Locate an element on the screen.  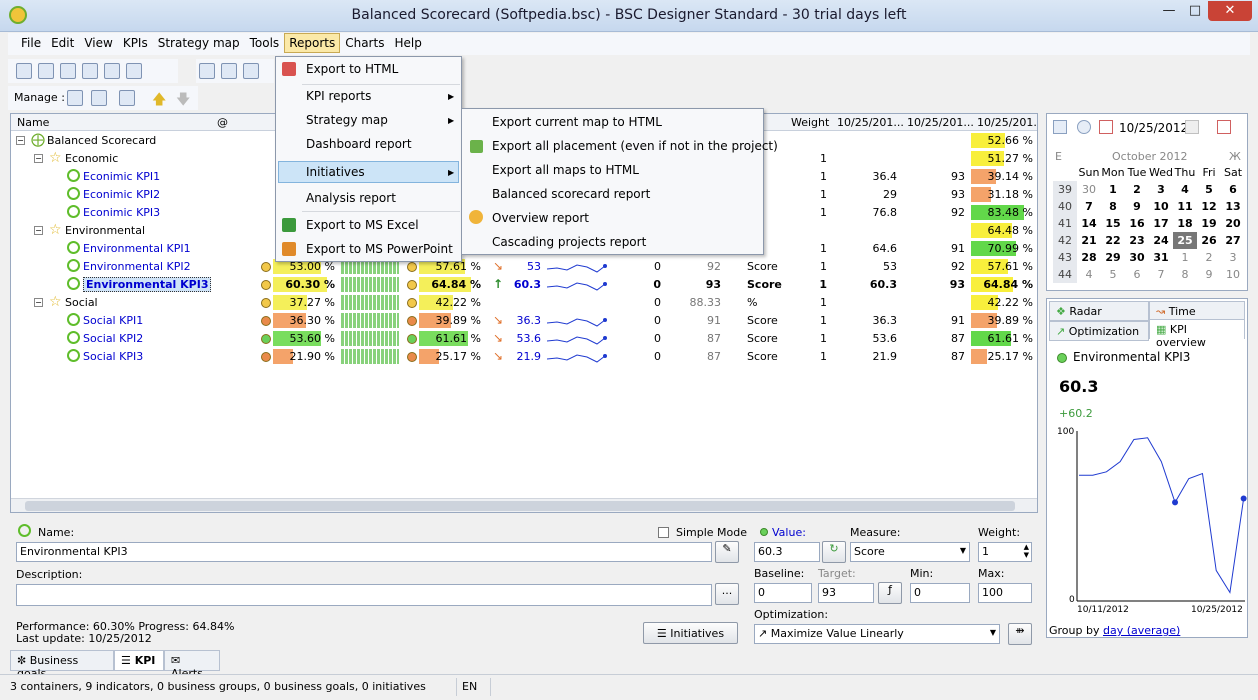
row-name: Environmental KPI2 is located at coordinates (137, 266).